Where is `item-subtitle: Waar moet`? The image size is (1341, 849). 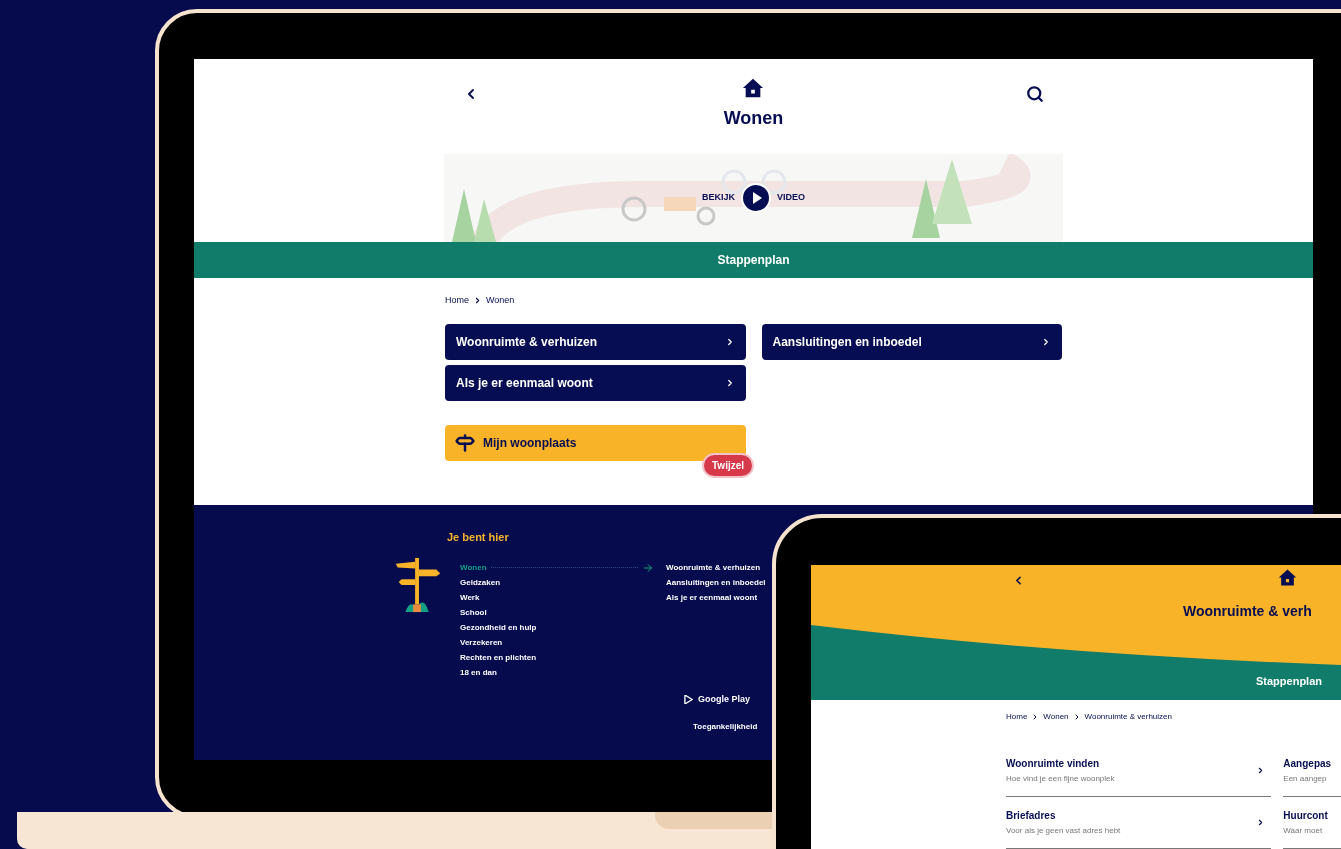
item-subtitle: Waar moet is located at coordinates (1303, 831).